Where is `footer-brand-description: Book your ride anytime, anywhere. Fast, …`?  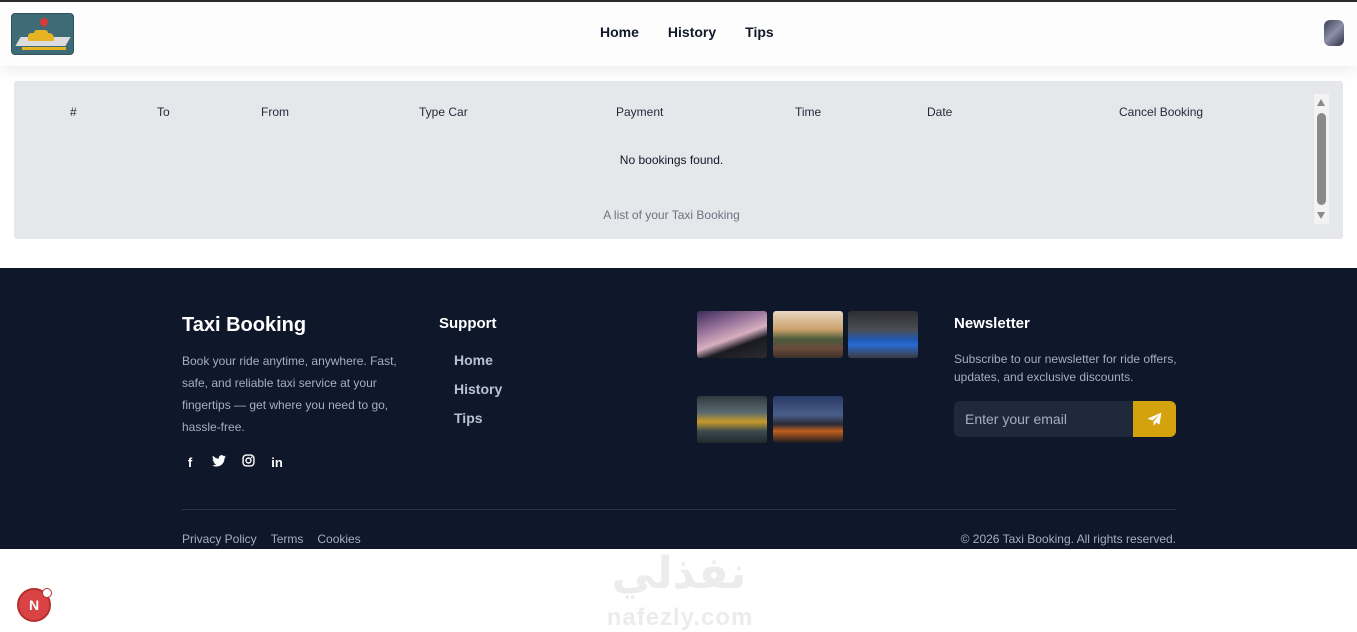
footer-brand-description: Book your ride anytime, anywhere. Fast, … is located at coordinates (289, 394).